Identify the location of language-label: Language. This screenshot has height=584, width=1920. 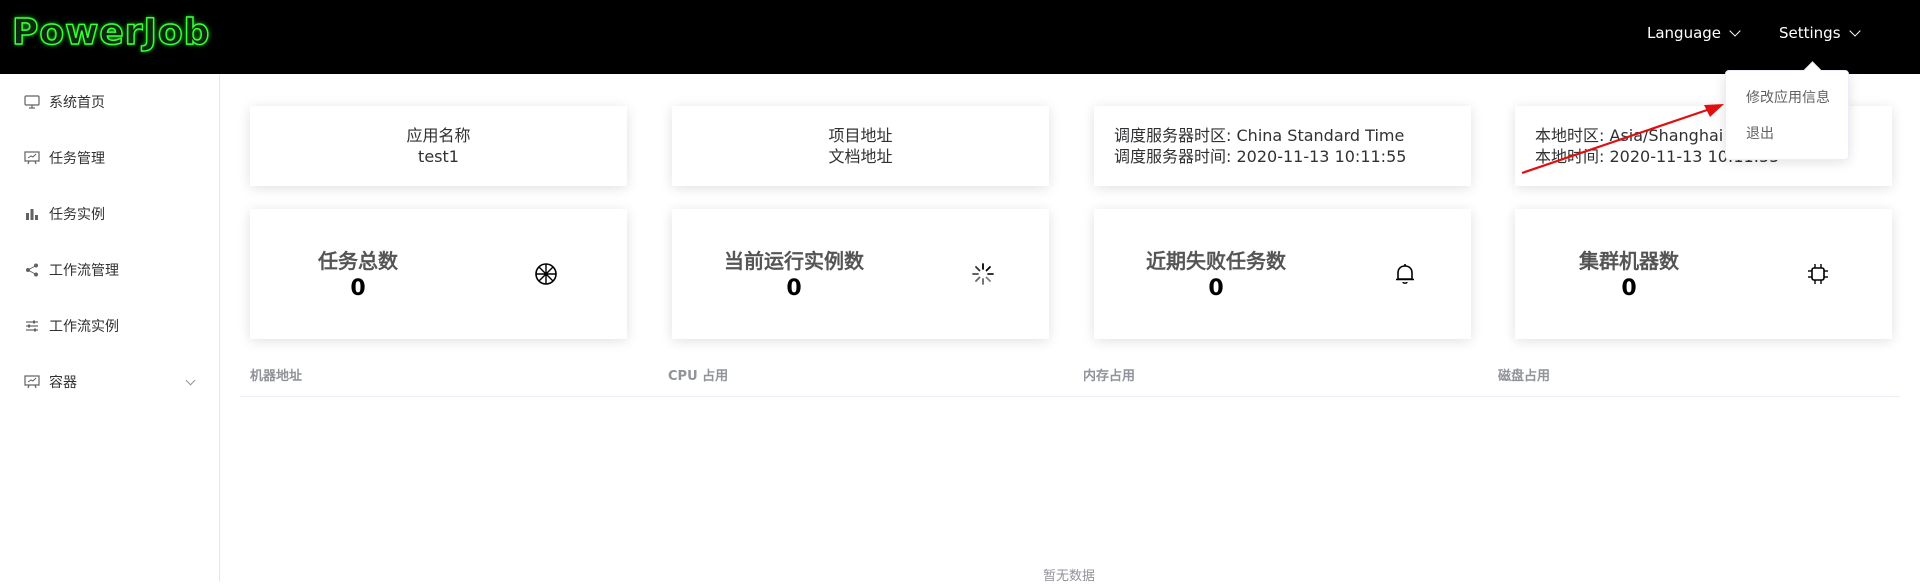
(1684, 33).